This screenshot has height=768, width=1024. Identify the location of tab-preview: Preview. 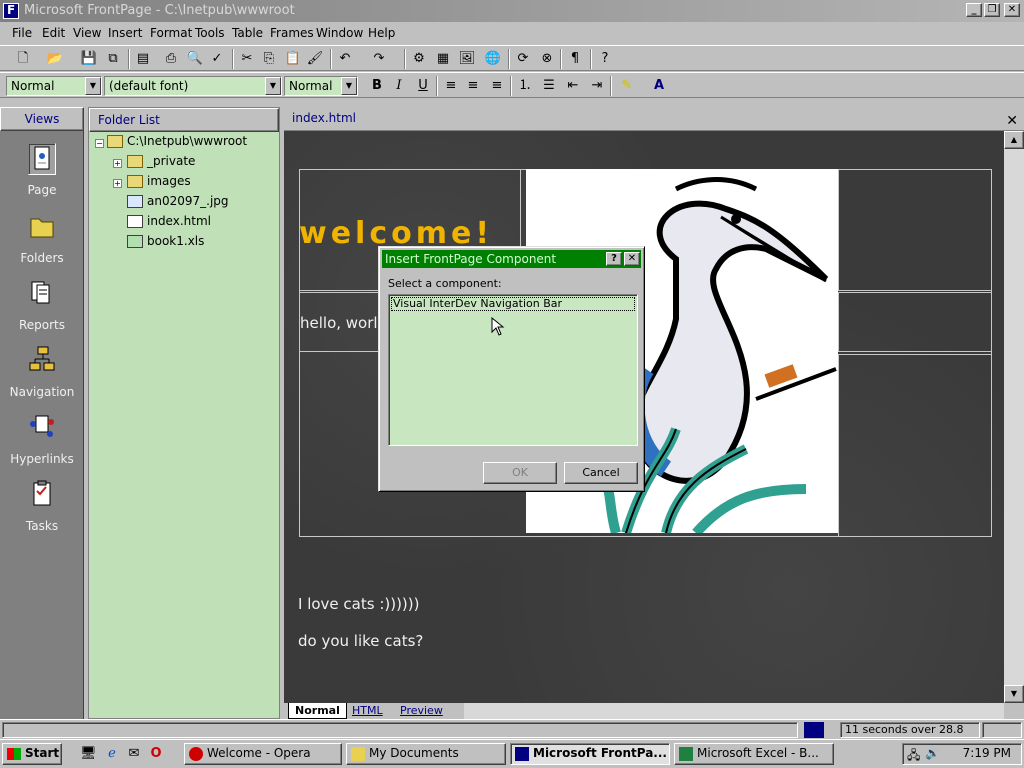
(421, 711).